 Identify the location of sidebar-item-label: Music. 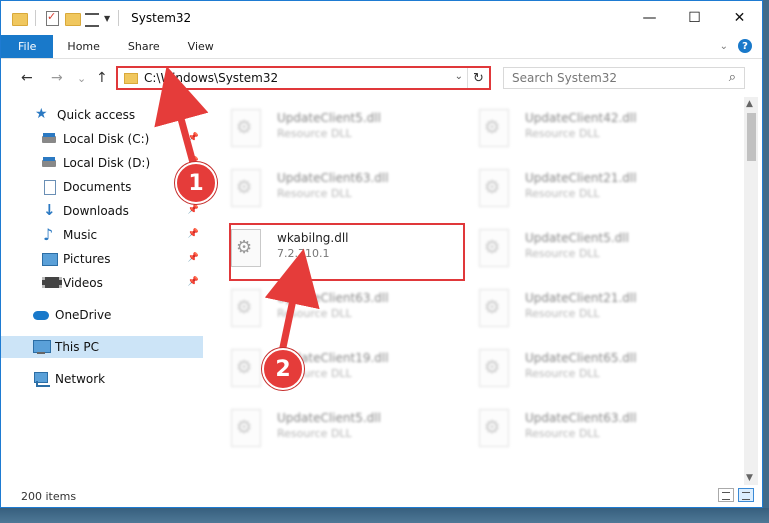
(80, 235).